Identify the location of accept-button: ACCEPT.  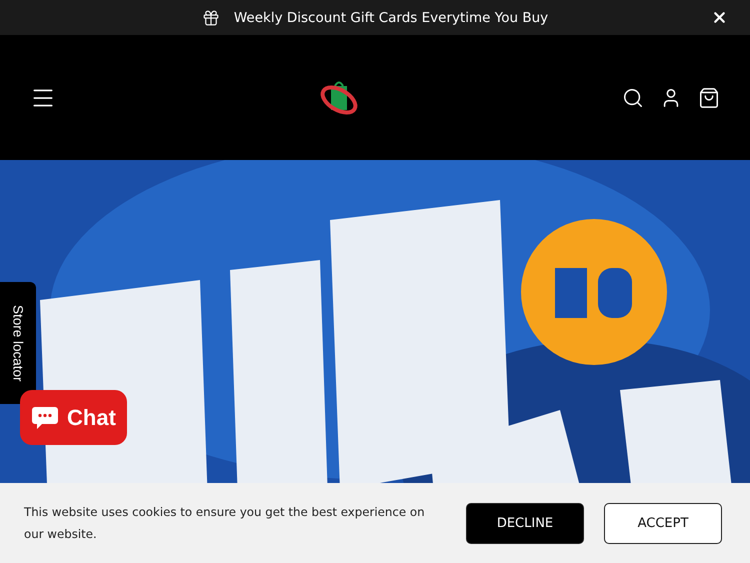
(663, 523).